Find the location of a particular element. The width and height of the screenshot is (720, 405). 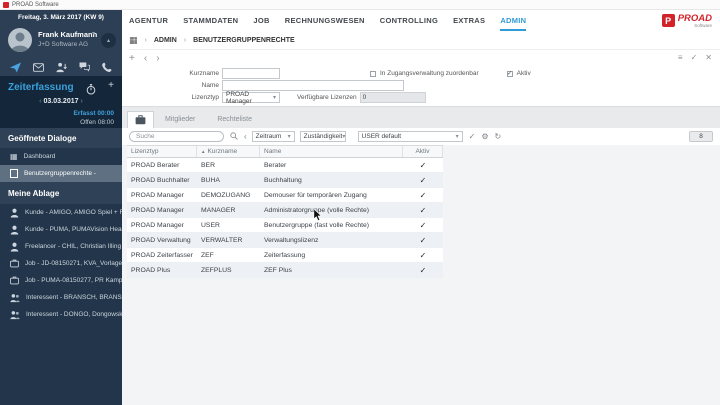

chat-icon is located at coordinates (84, 67).